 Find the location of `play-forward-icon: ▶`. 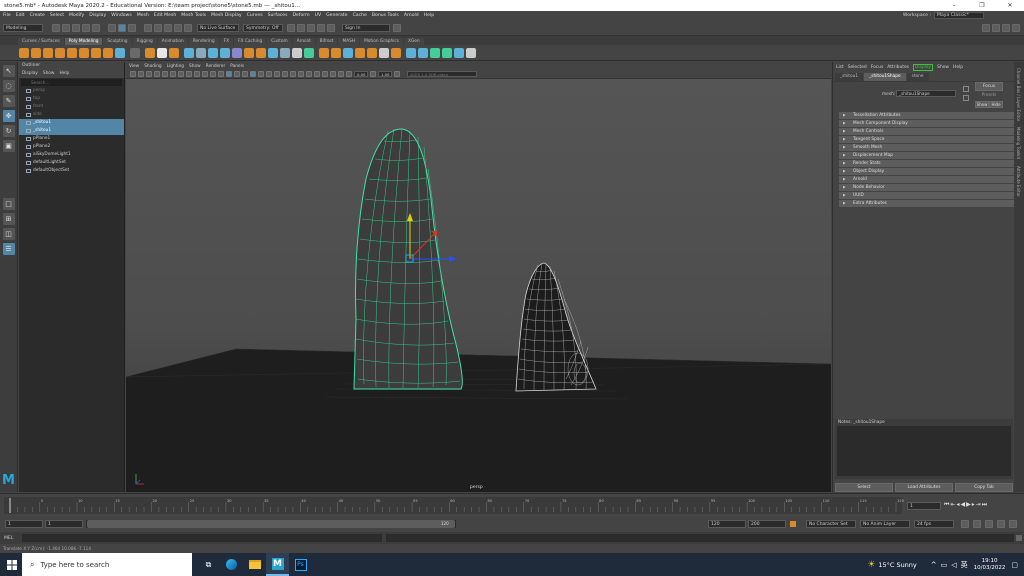

play-forward-icon: ▶ is located at coordinates (968, 505).